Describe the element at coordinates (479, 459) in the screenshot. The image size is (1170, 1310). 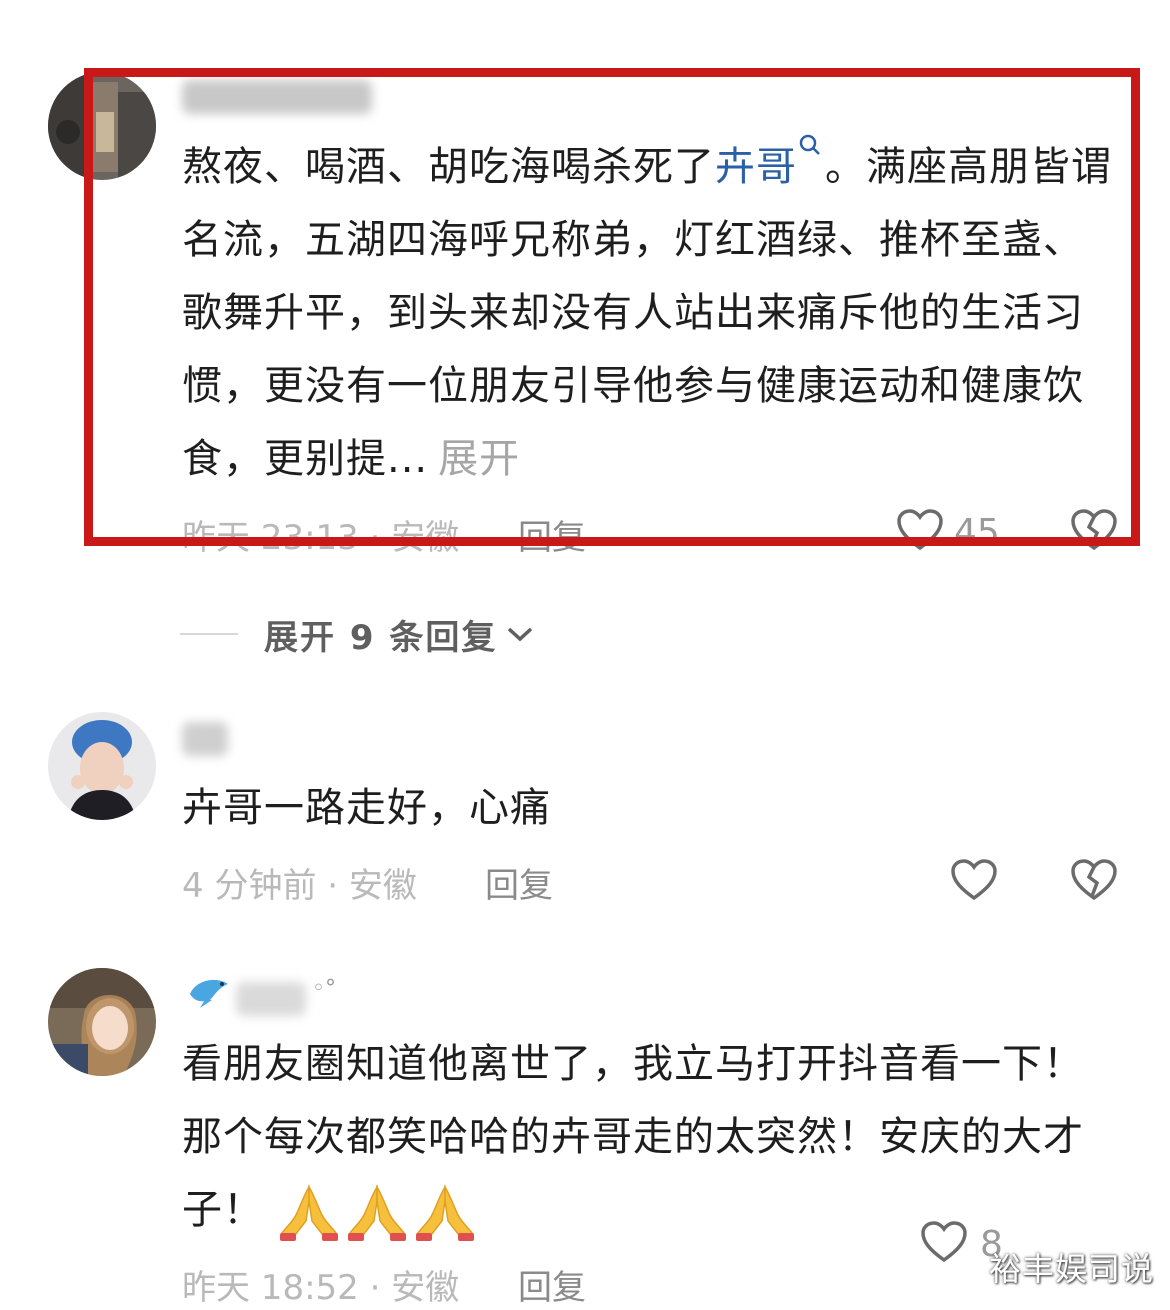
I see `expand-text-button: 展开` at that location.